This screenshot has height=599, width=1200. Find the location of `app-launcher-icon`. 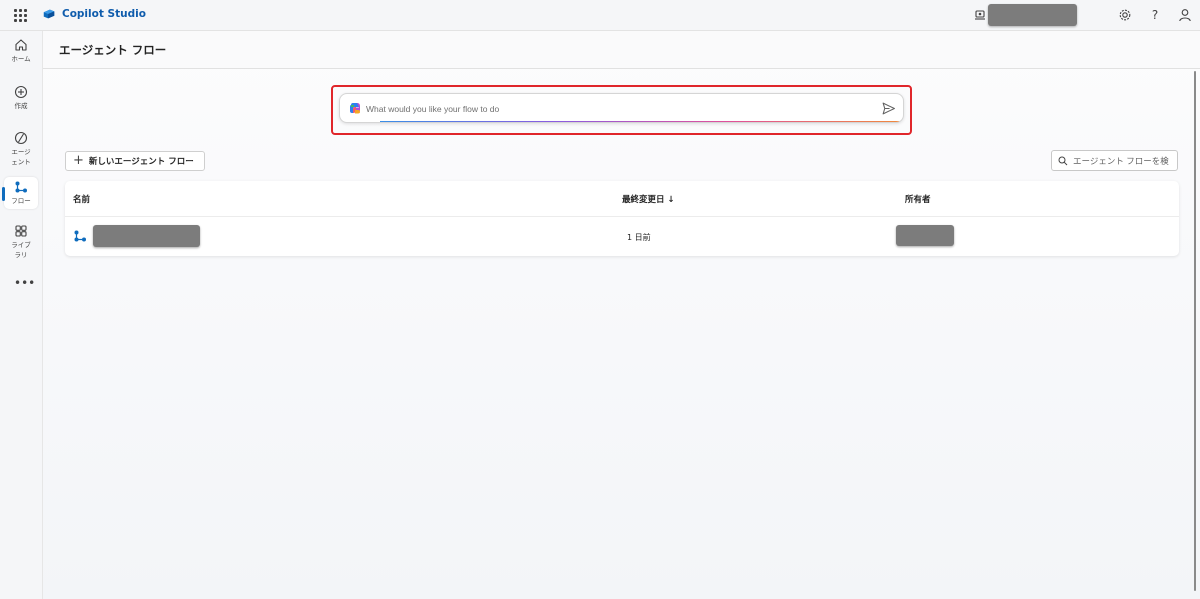

app-launcher-icon is located at coordinates (20, 15).